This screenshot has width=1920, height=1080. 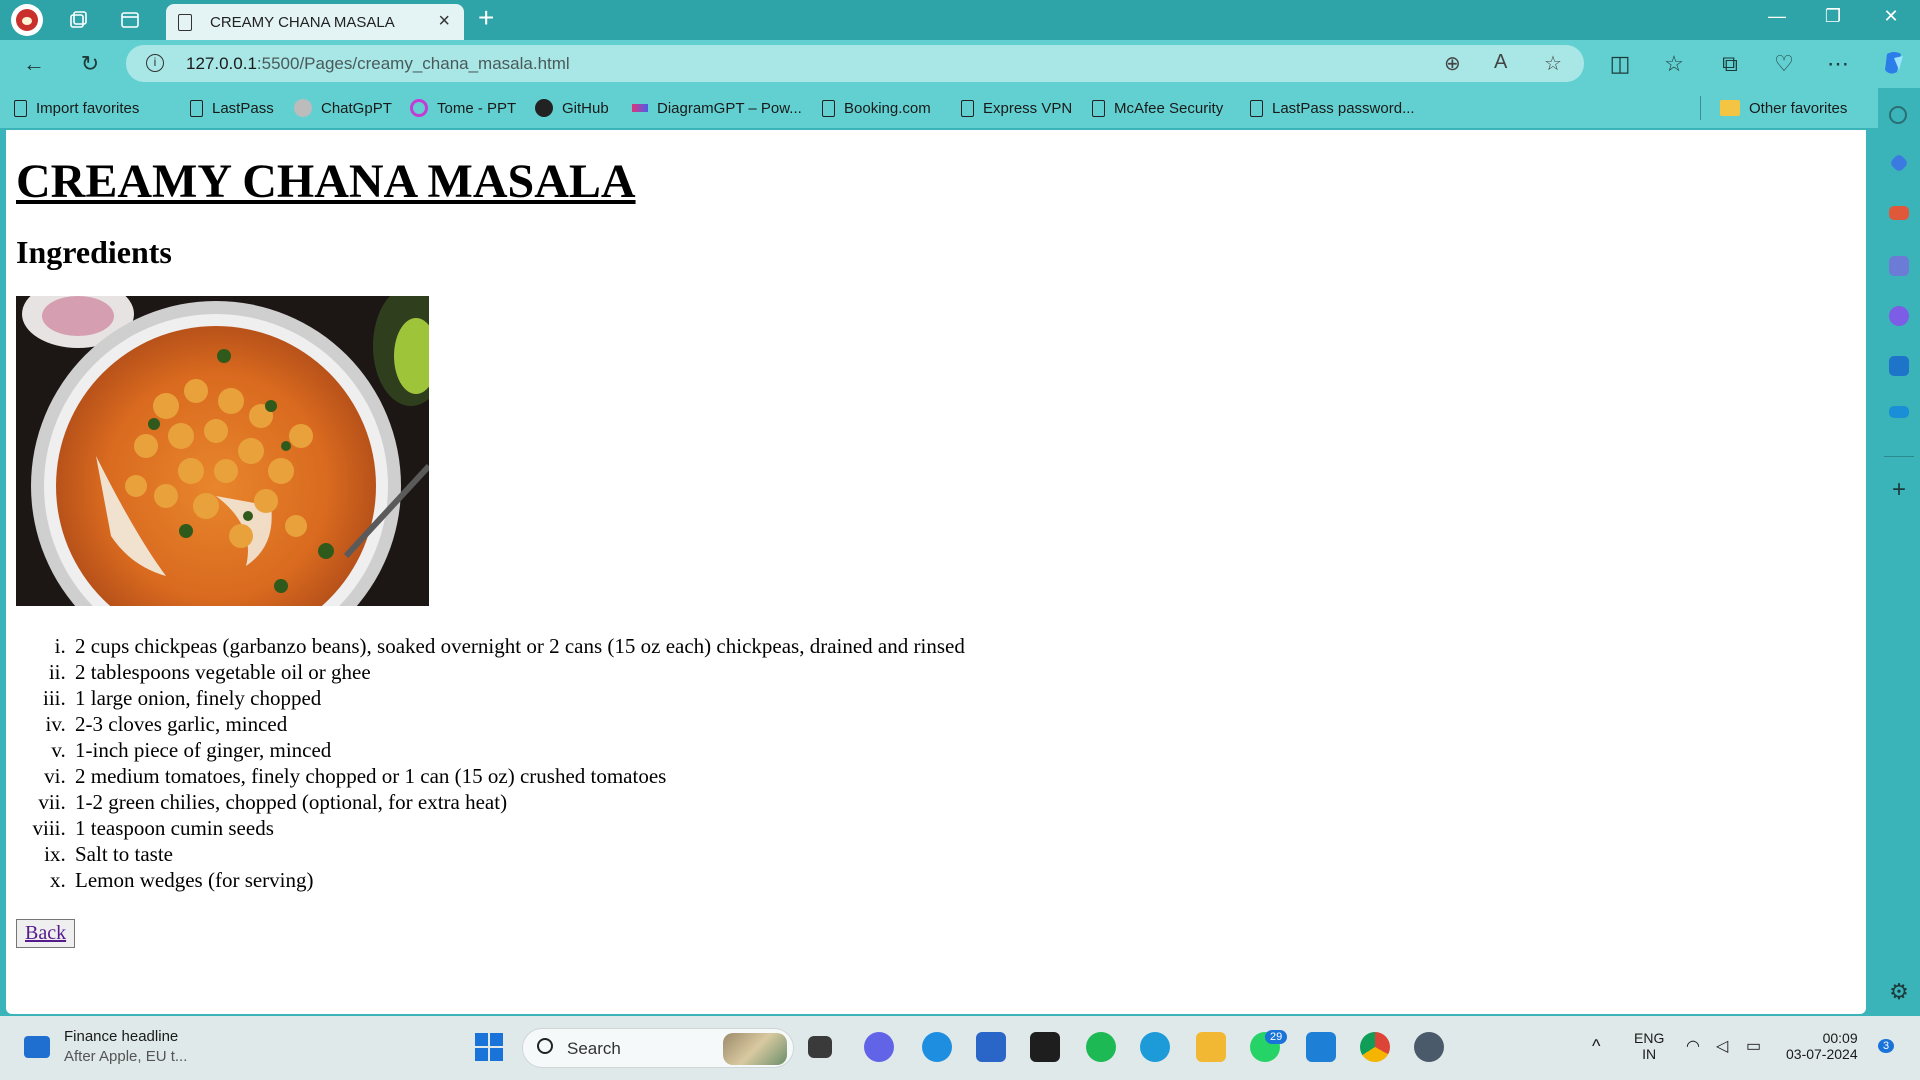 What do you see at coordinates (1899, 552) in the screenshot?
I see `edge-sidebar: + ⚙` at bounding box center [1899, 552].